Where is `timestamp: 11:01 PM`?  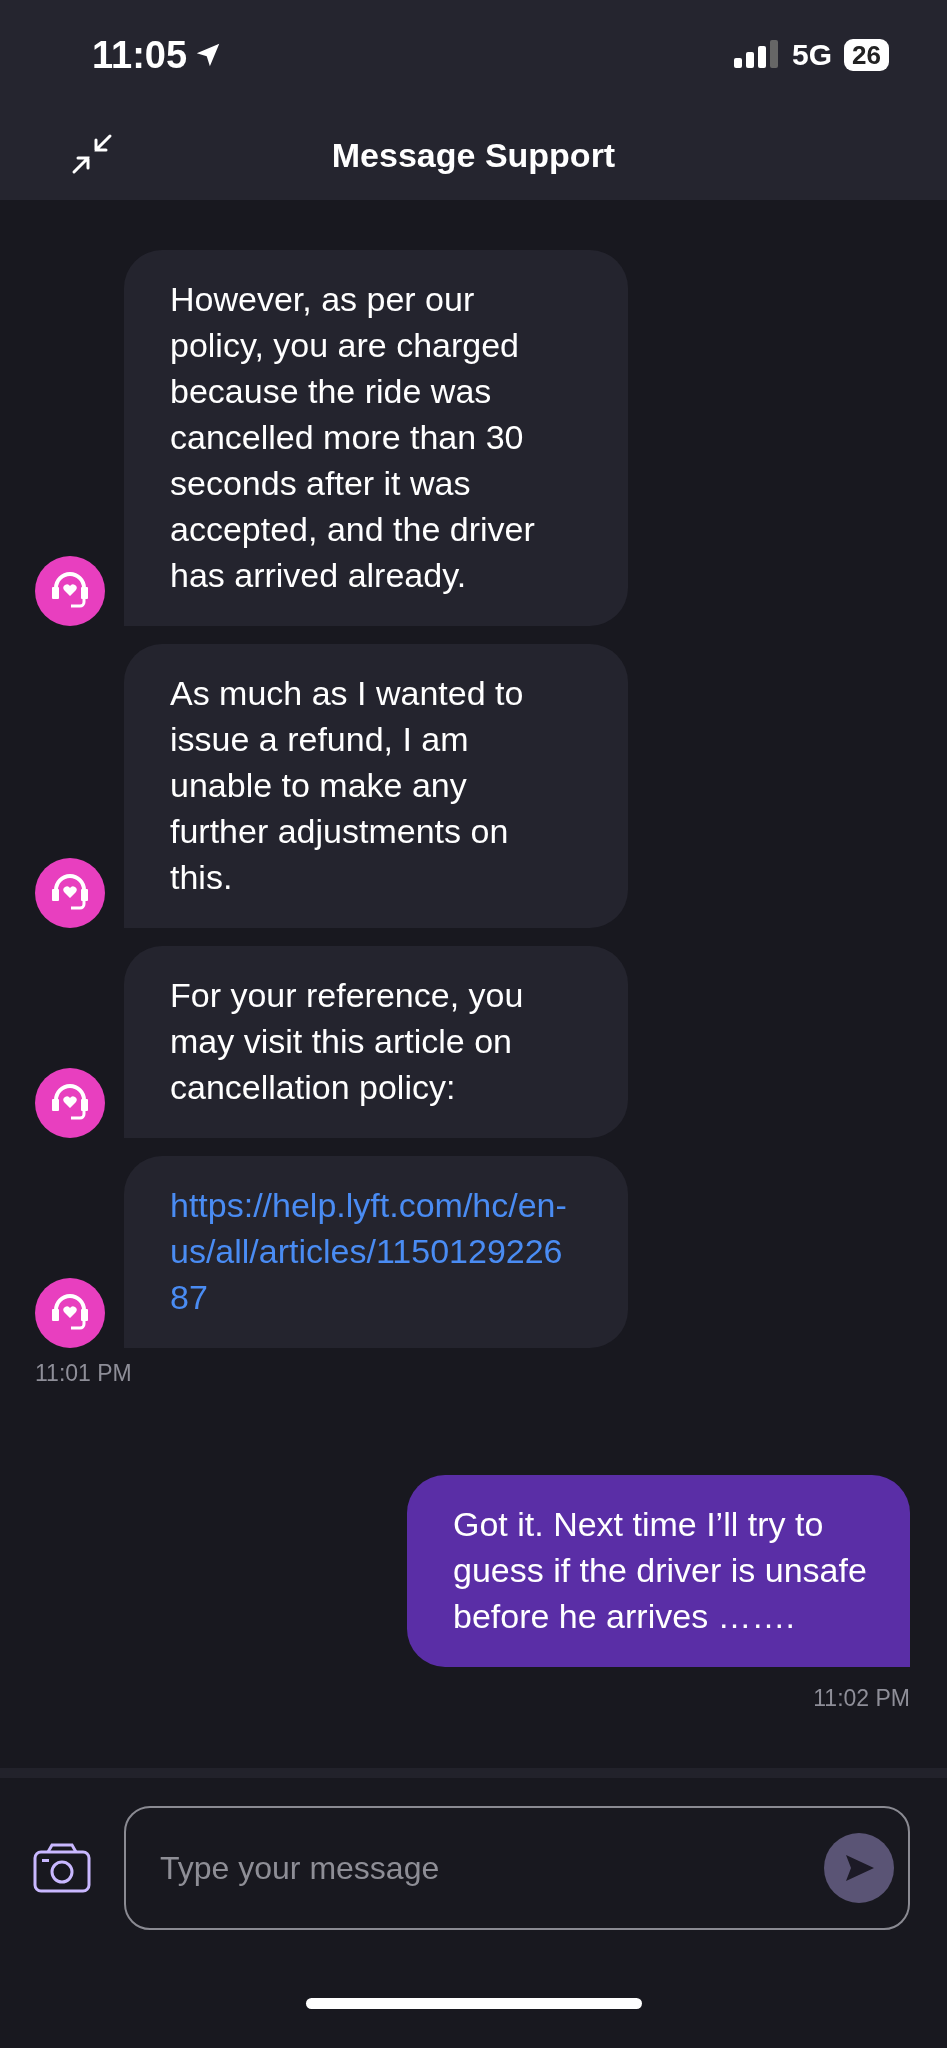
timestamp: 11:01 PM is located at coordinates (84, 1373).